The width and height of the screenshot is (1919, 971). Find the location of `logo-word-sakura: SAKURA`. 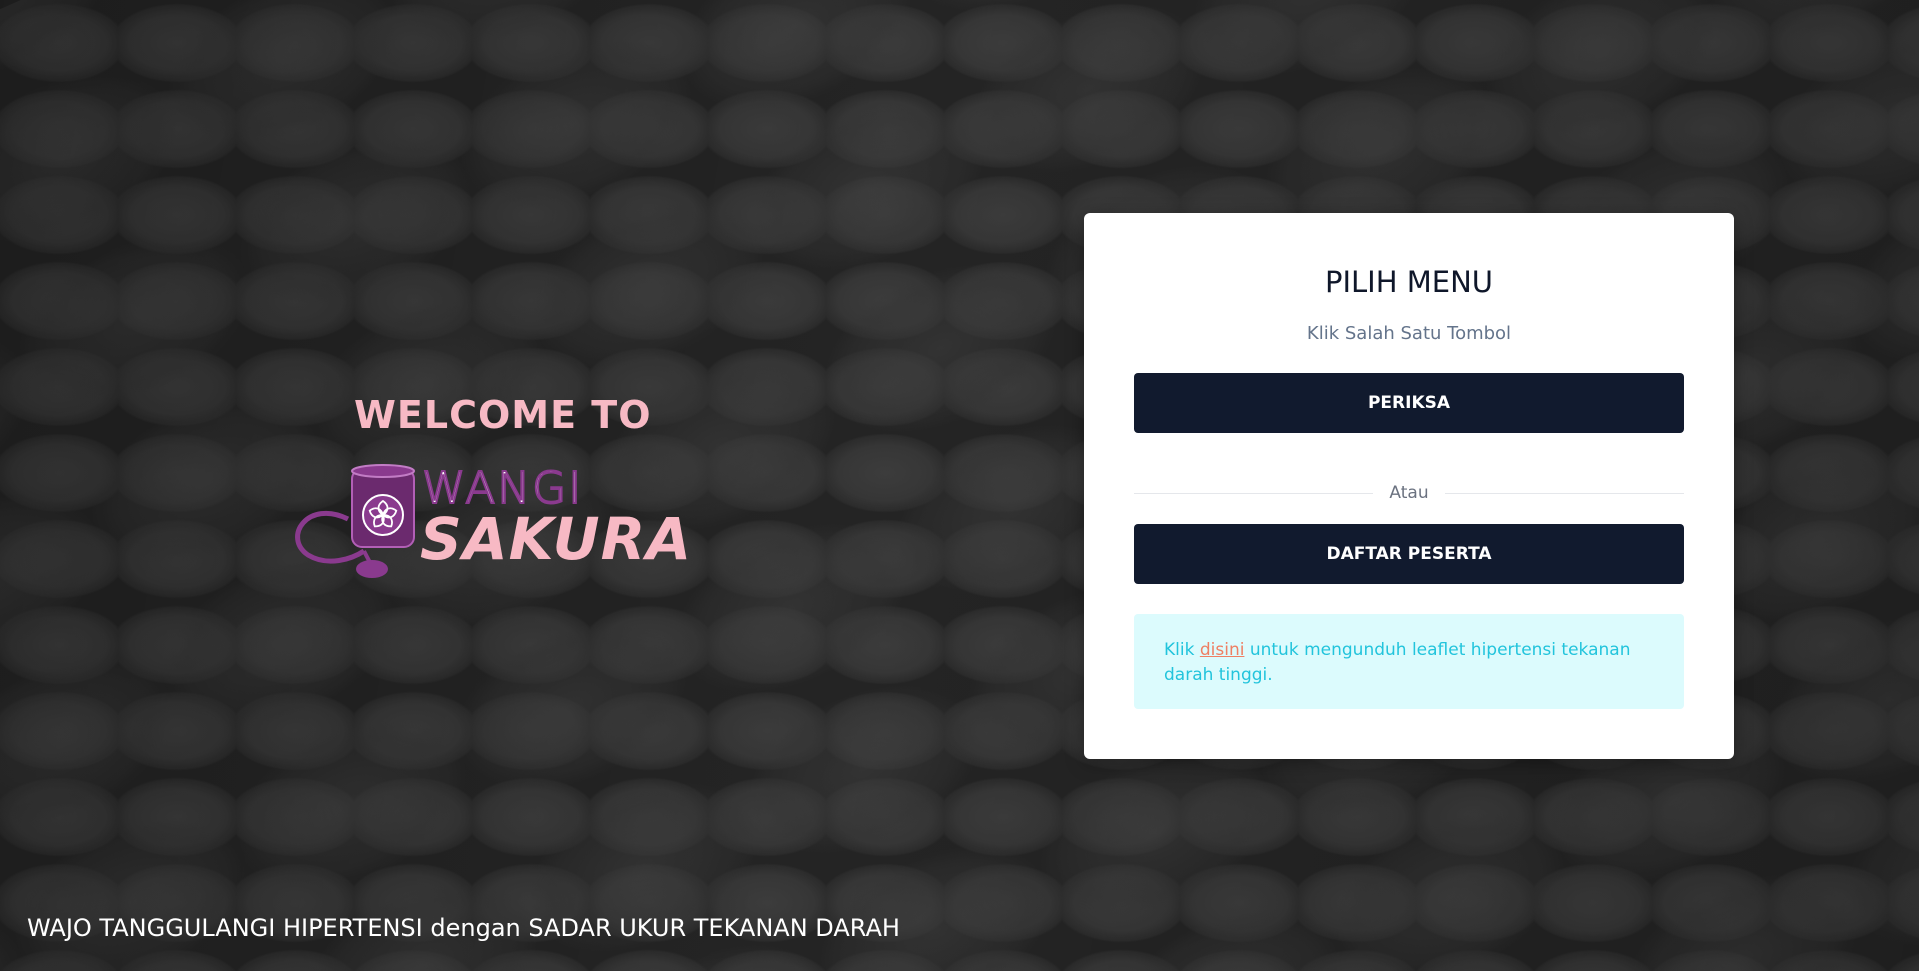

logo-word-sakura: SAKURA is located at coordinates (556, 539).